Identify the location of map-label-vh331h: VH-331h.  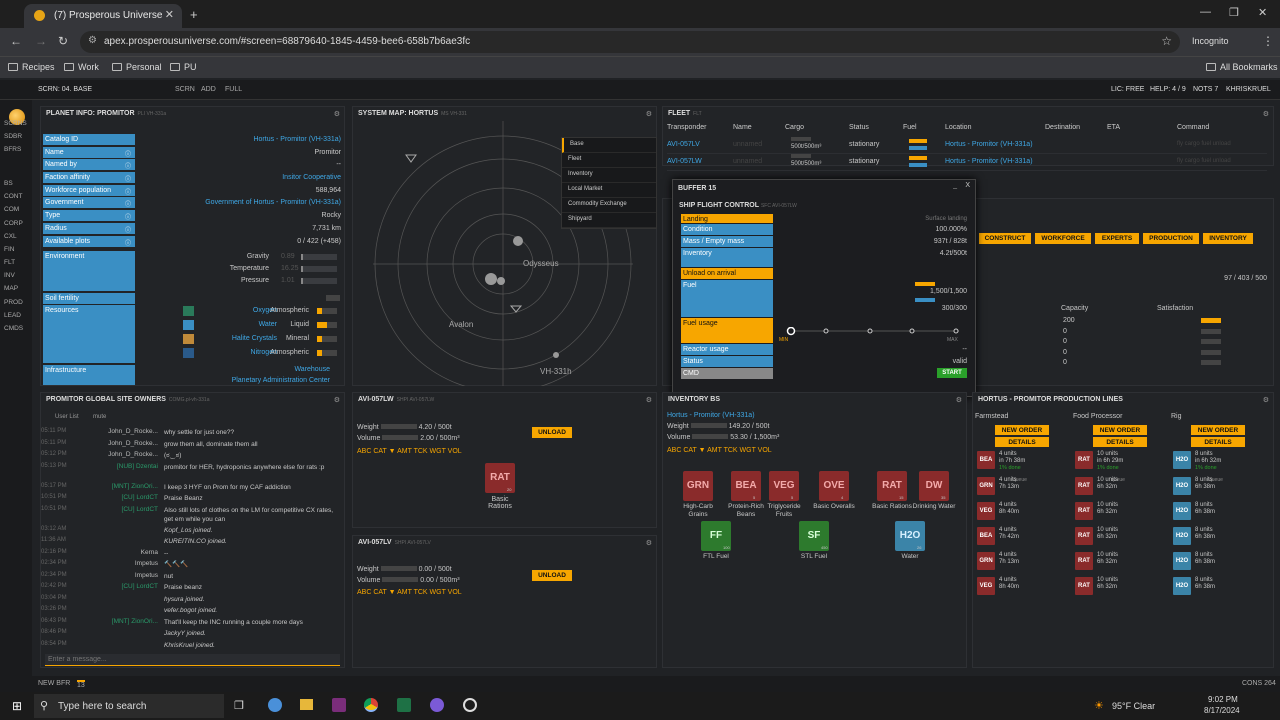
(556, 371).